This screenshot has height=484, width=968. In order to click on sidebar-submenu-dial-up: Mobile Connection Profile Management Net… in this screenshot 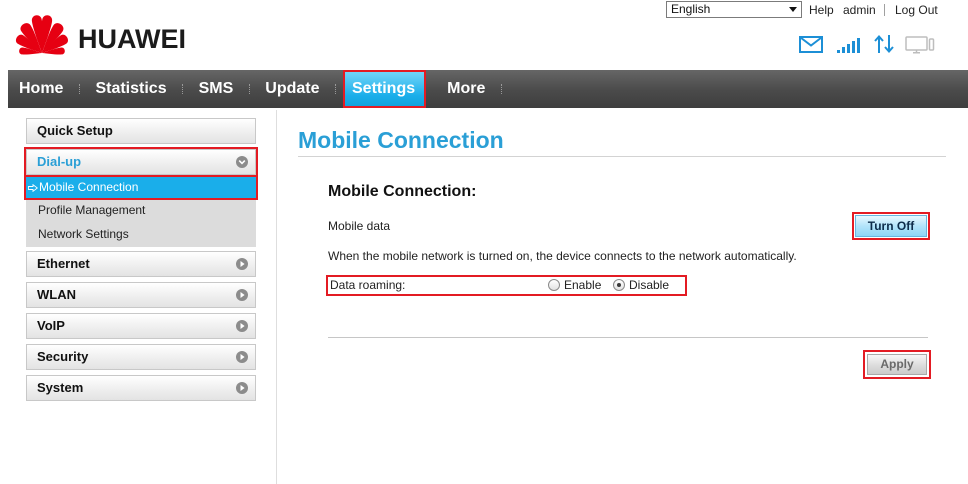, I will do `click(141, 211)`.